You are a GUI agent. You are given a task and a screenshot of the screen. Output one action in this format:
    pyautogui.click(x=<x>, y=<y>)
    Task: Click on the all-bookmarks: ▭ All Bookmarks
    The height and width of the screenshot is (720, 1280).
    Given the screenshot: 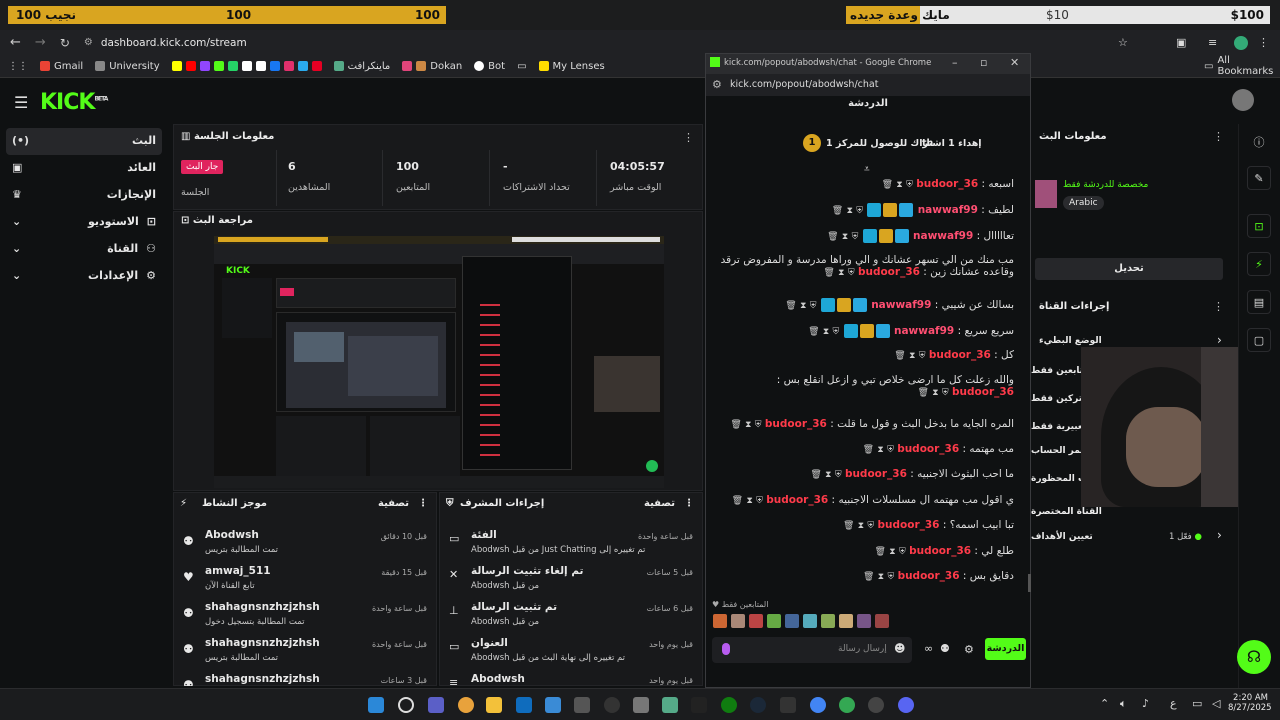 What is the action you would take?
    pyautogui.click(x=1238, y=66)
    